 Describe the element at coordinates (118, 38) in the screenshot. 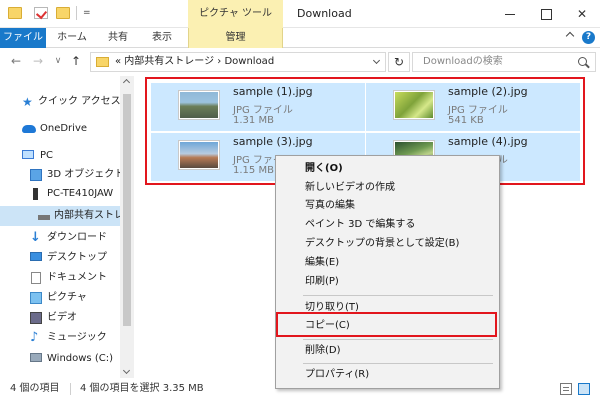

I see `tab-share: 共有` at that location.